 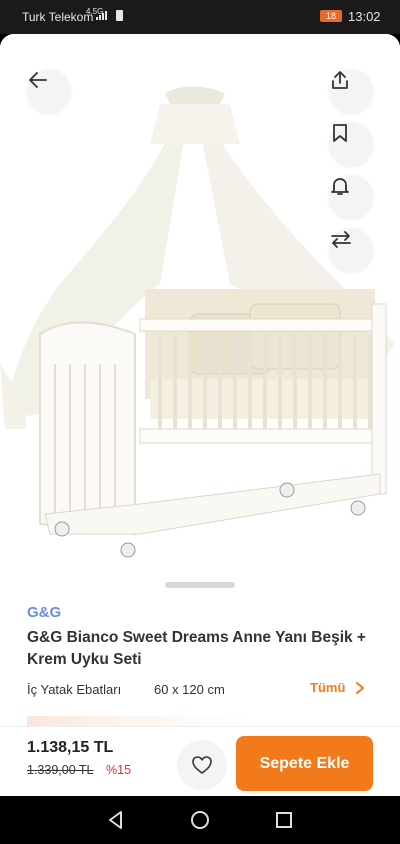 What do you see at coordinates (38, 80) in the screenshot?
I see `arrow-left-icon` at bounding box center [38, 80].